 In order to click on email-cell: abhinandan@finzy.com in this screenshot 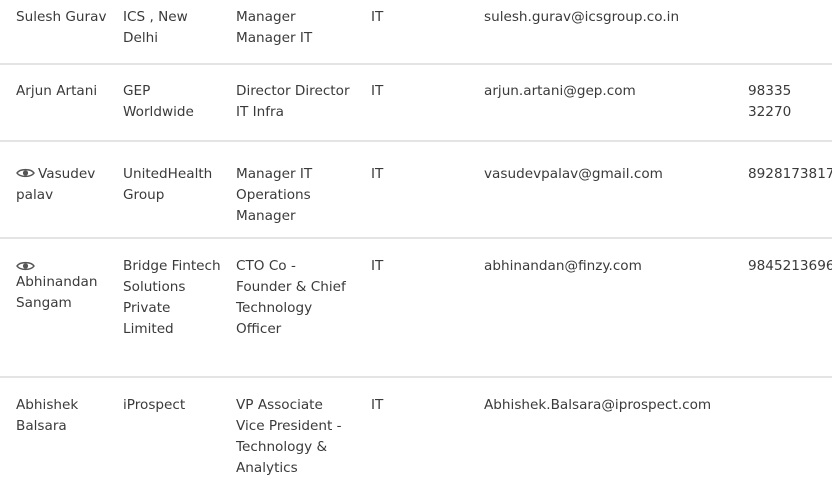, I will do `click(609, 266)`.